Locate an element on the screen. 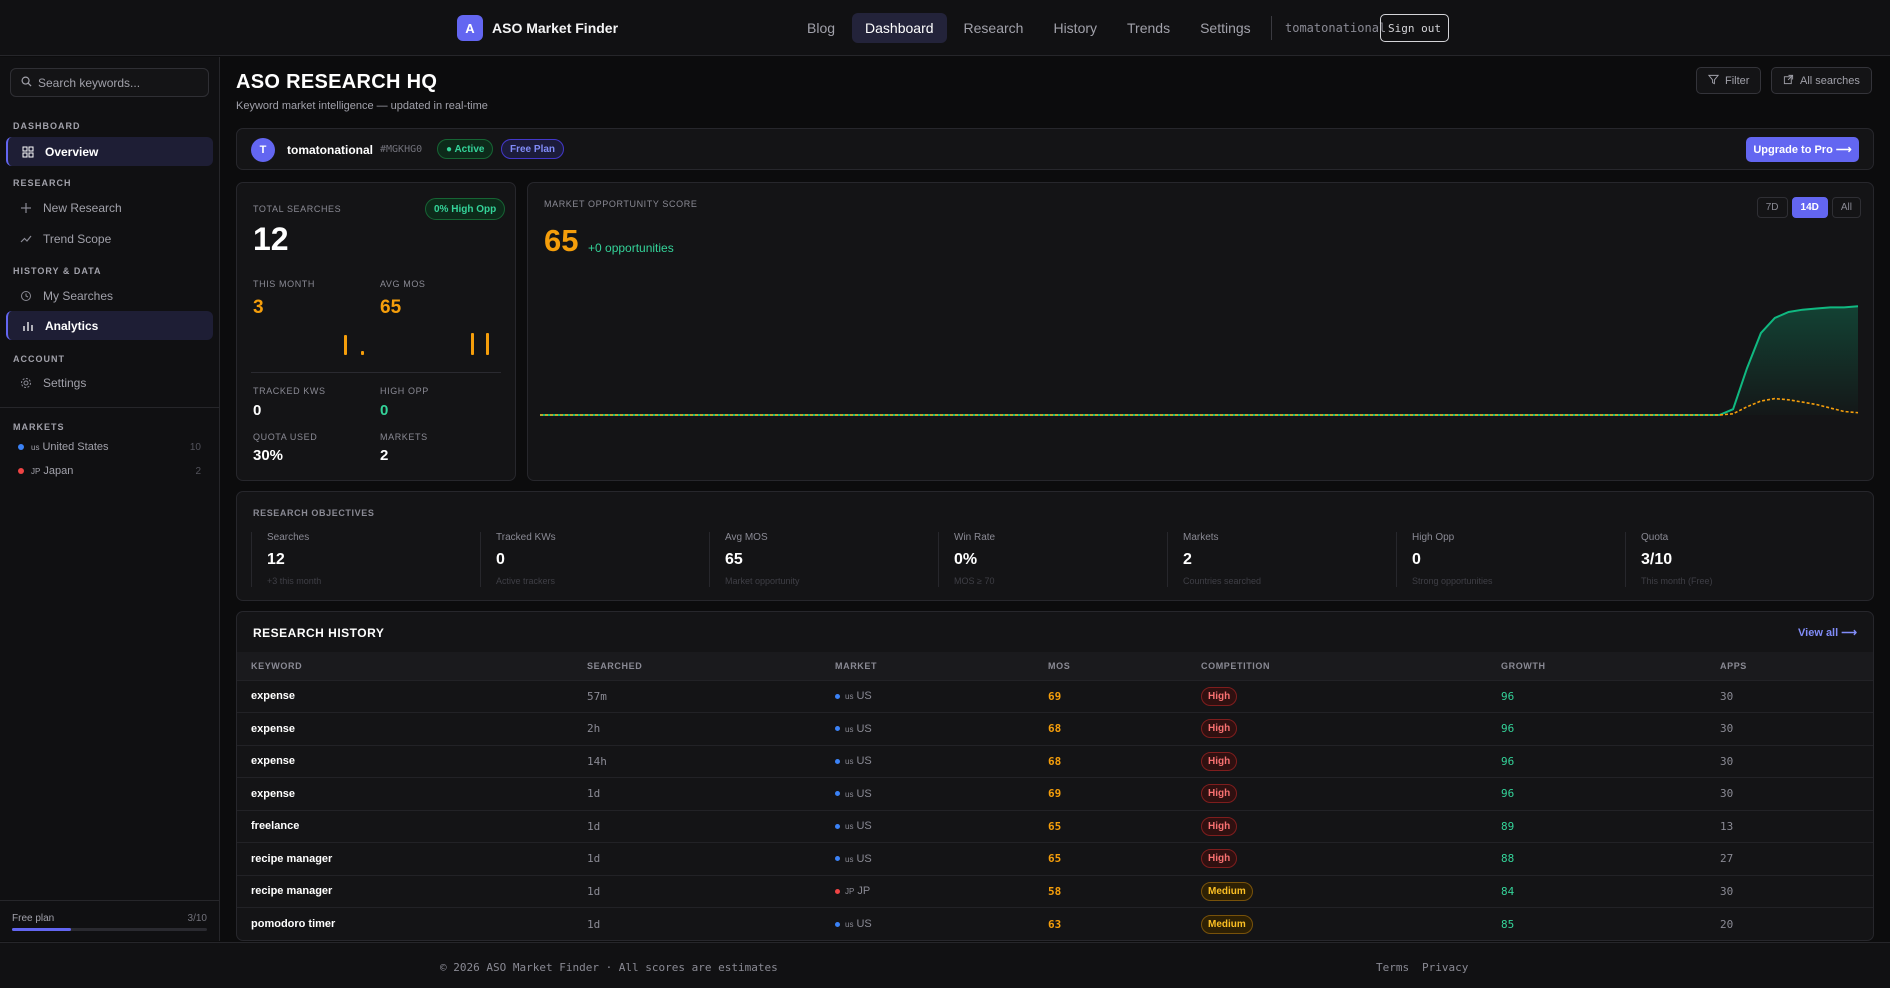 This screenshot has width=1890, height=988. table-row: expense 57m us US 69 High 96 30 is located at coordinates (1055, 696).